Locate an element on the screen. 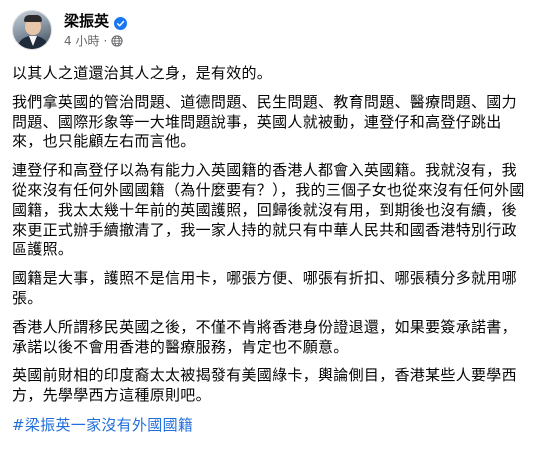  author-name: 梁振英 is located at coordinates (86, 21).